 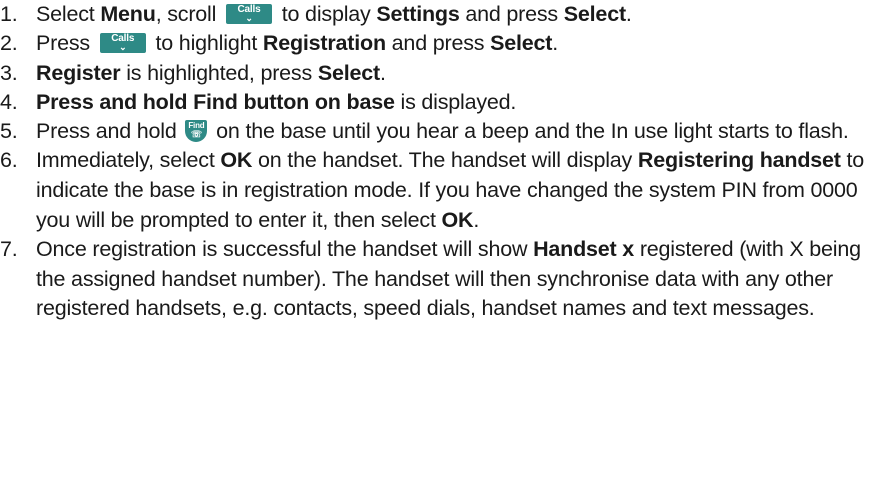 I want to click on display-message: Registering handset, so click(x=739, y=160).